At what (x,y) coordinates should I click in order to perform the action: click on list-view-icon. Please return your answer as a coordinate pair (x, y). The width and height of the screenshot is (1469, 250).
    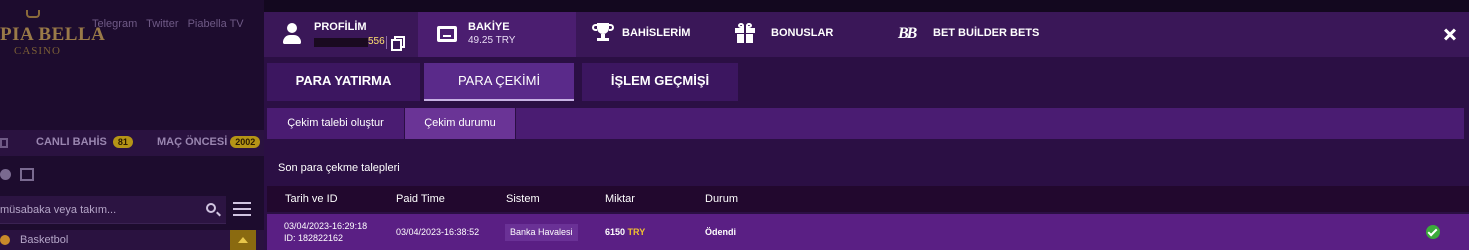
    Looking at the image, I should click on (27, 174).